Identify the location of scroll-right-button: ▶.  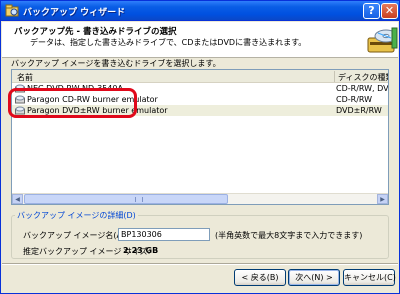
(382, 199).